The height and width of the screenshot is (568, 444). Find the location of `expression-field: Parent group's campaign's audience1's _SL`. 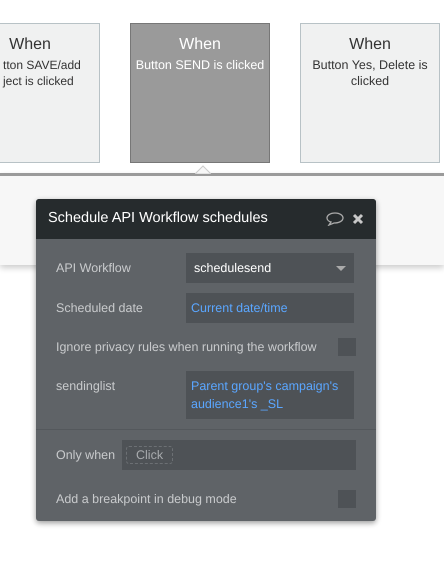

expression-field: Parent group's campaign's audience1's _SL is located at coordinates (270, 395).